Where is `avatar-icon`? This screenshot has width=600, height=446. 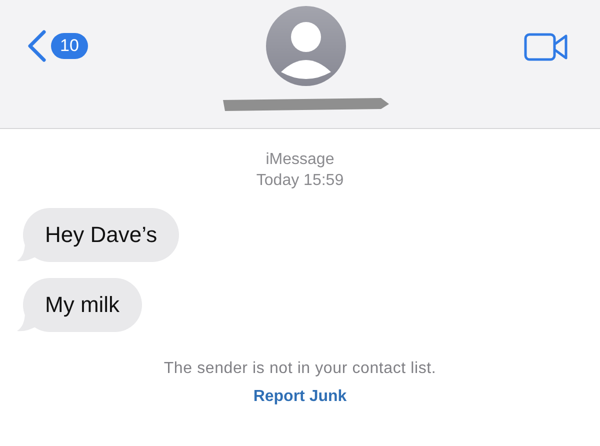 avatar-icon is located at coordinates (306, 46).